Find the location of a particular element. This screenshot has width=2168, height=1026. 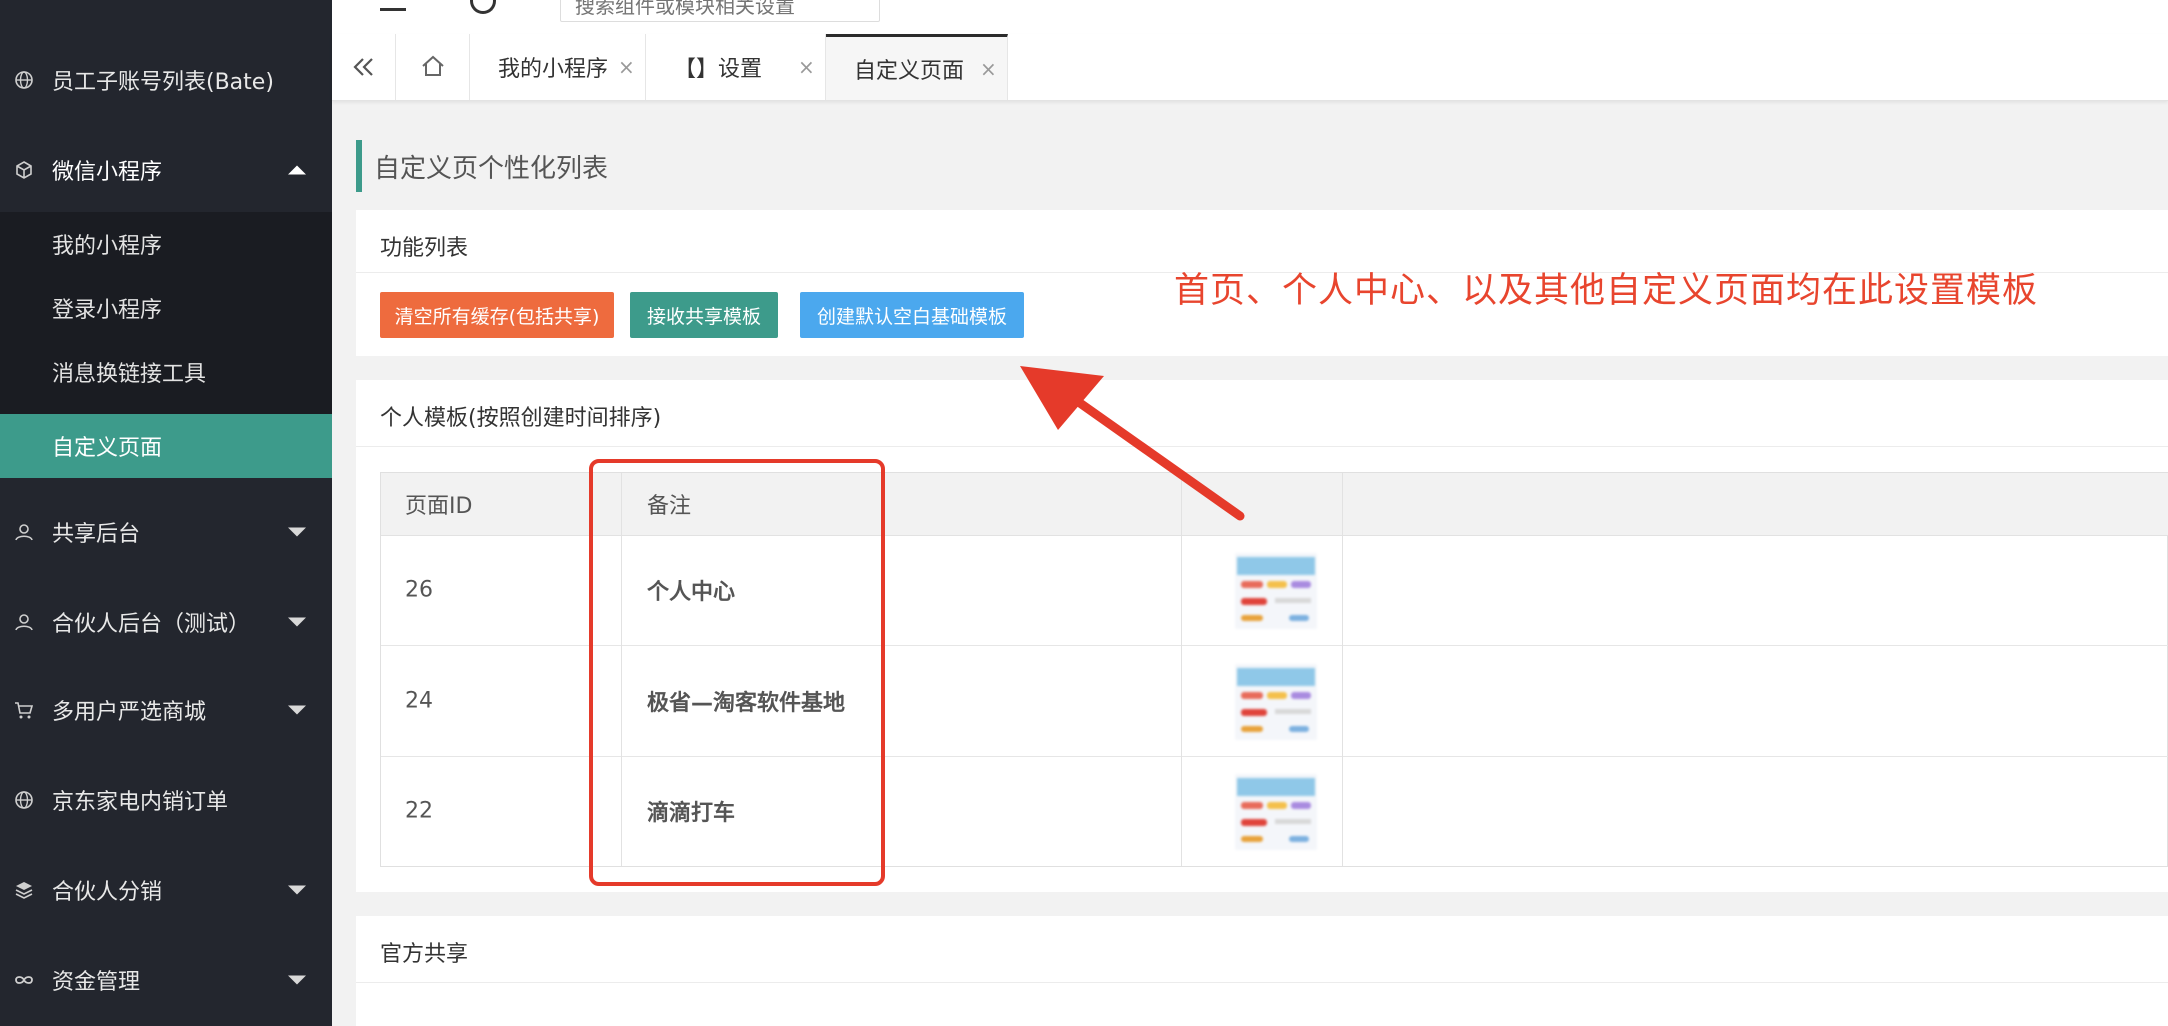

double-chevron-left-icon is located at coordinates (363, 67).